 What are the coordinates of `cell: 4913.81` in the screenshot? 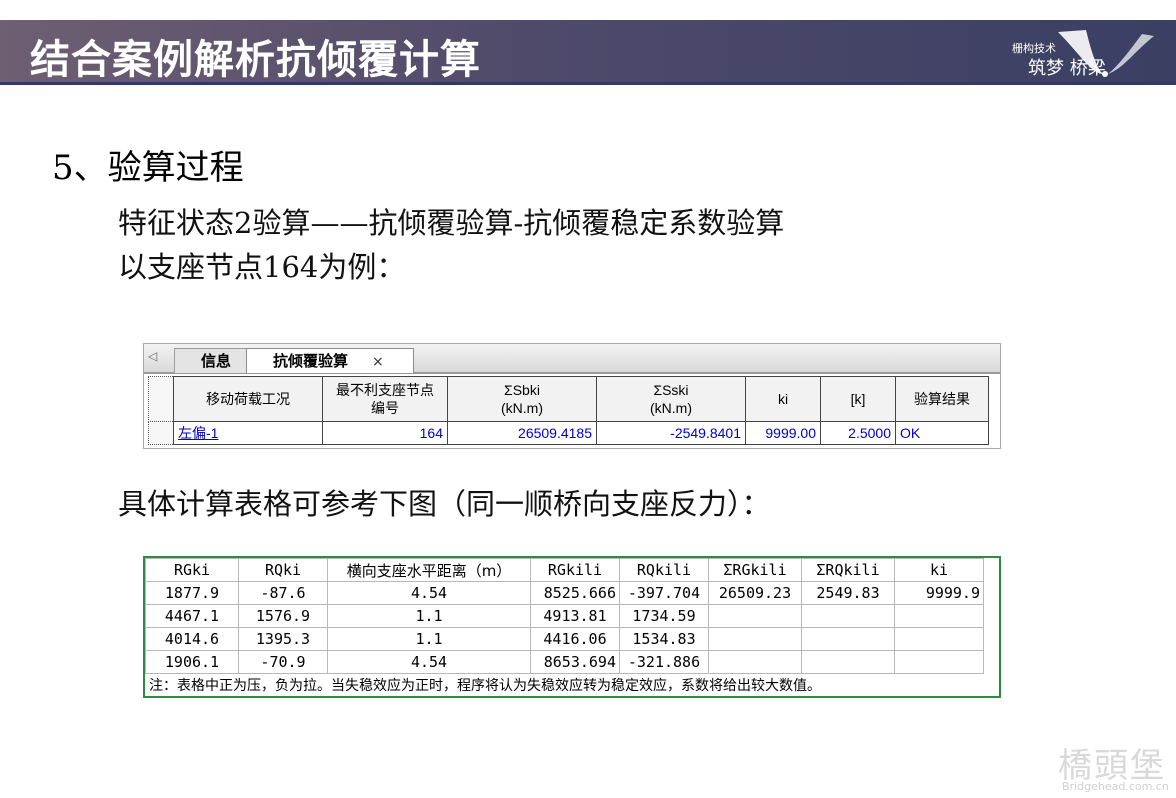 It's located at (575, 616).